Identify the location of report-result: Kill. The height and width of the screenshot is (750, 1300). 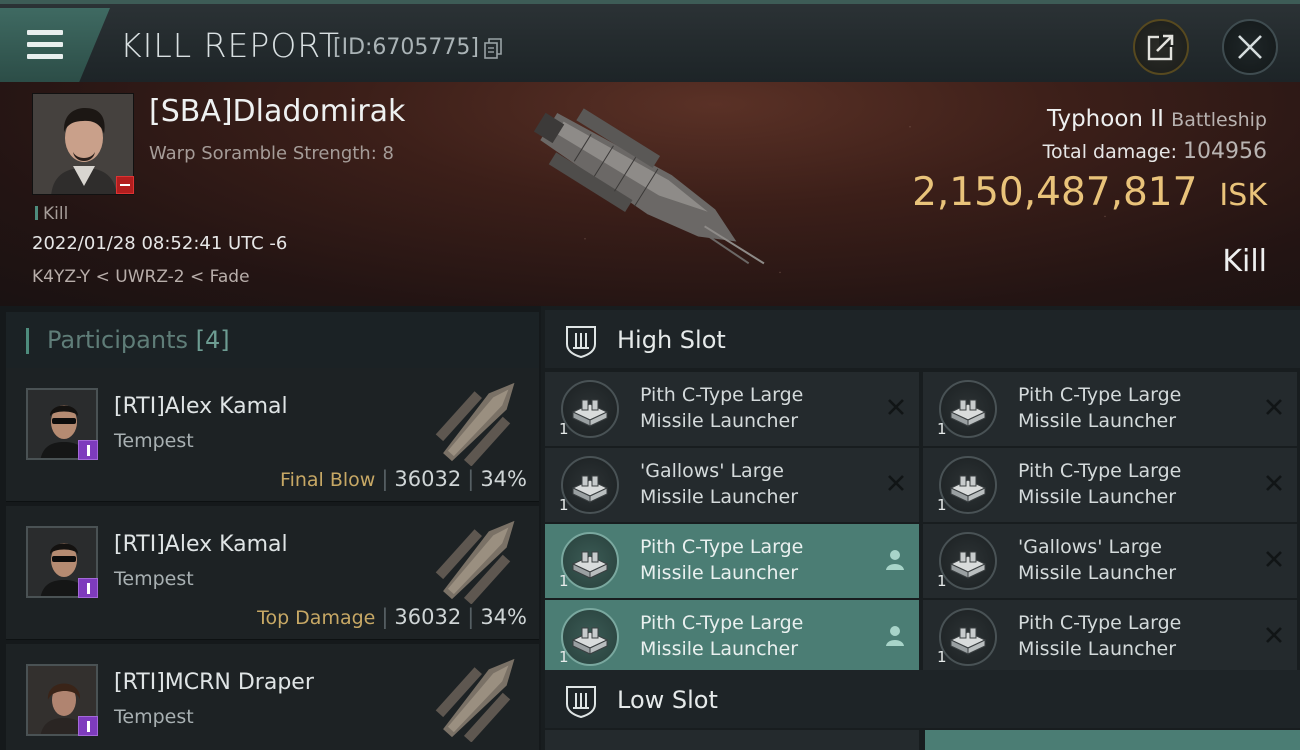
(1244, 261).